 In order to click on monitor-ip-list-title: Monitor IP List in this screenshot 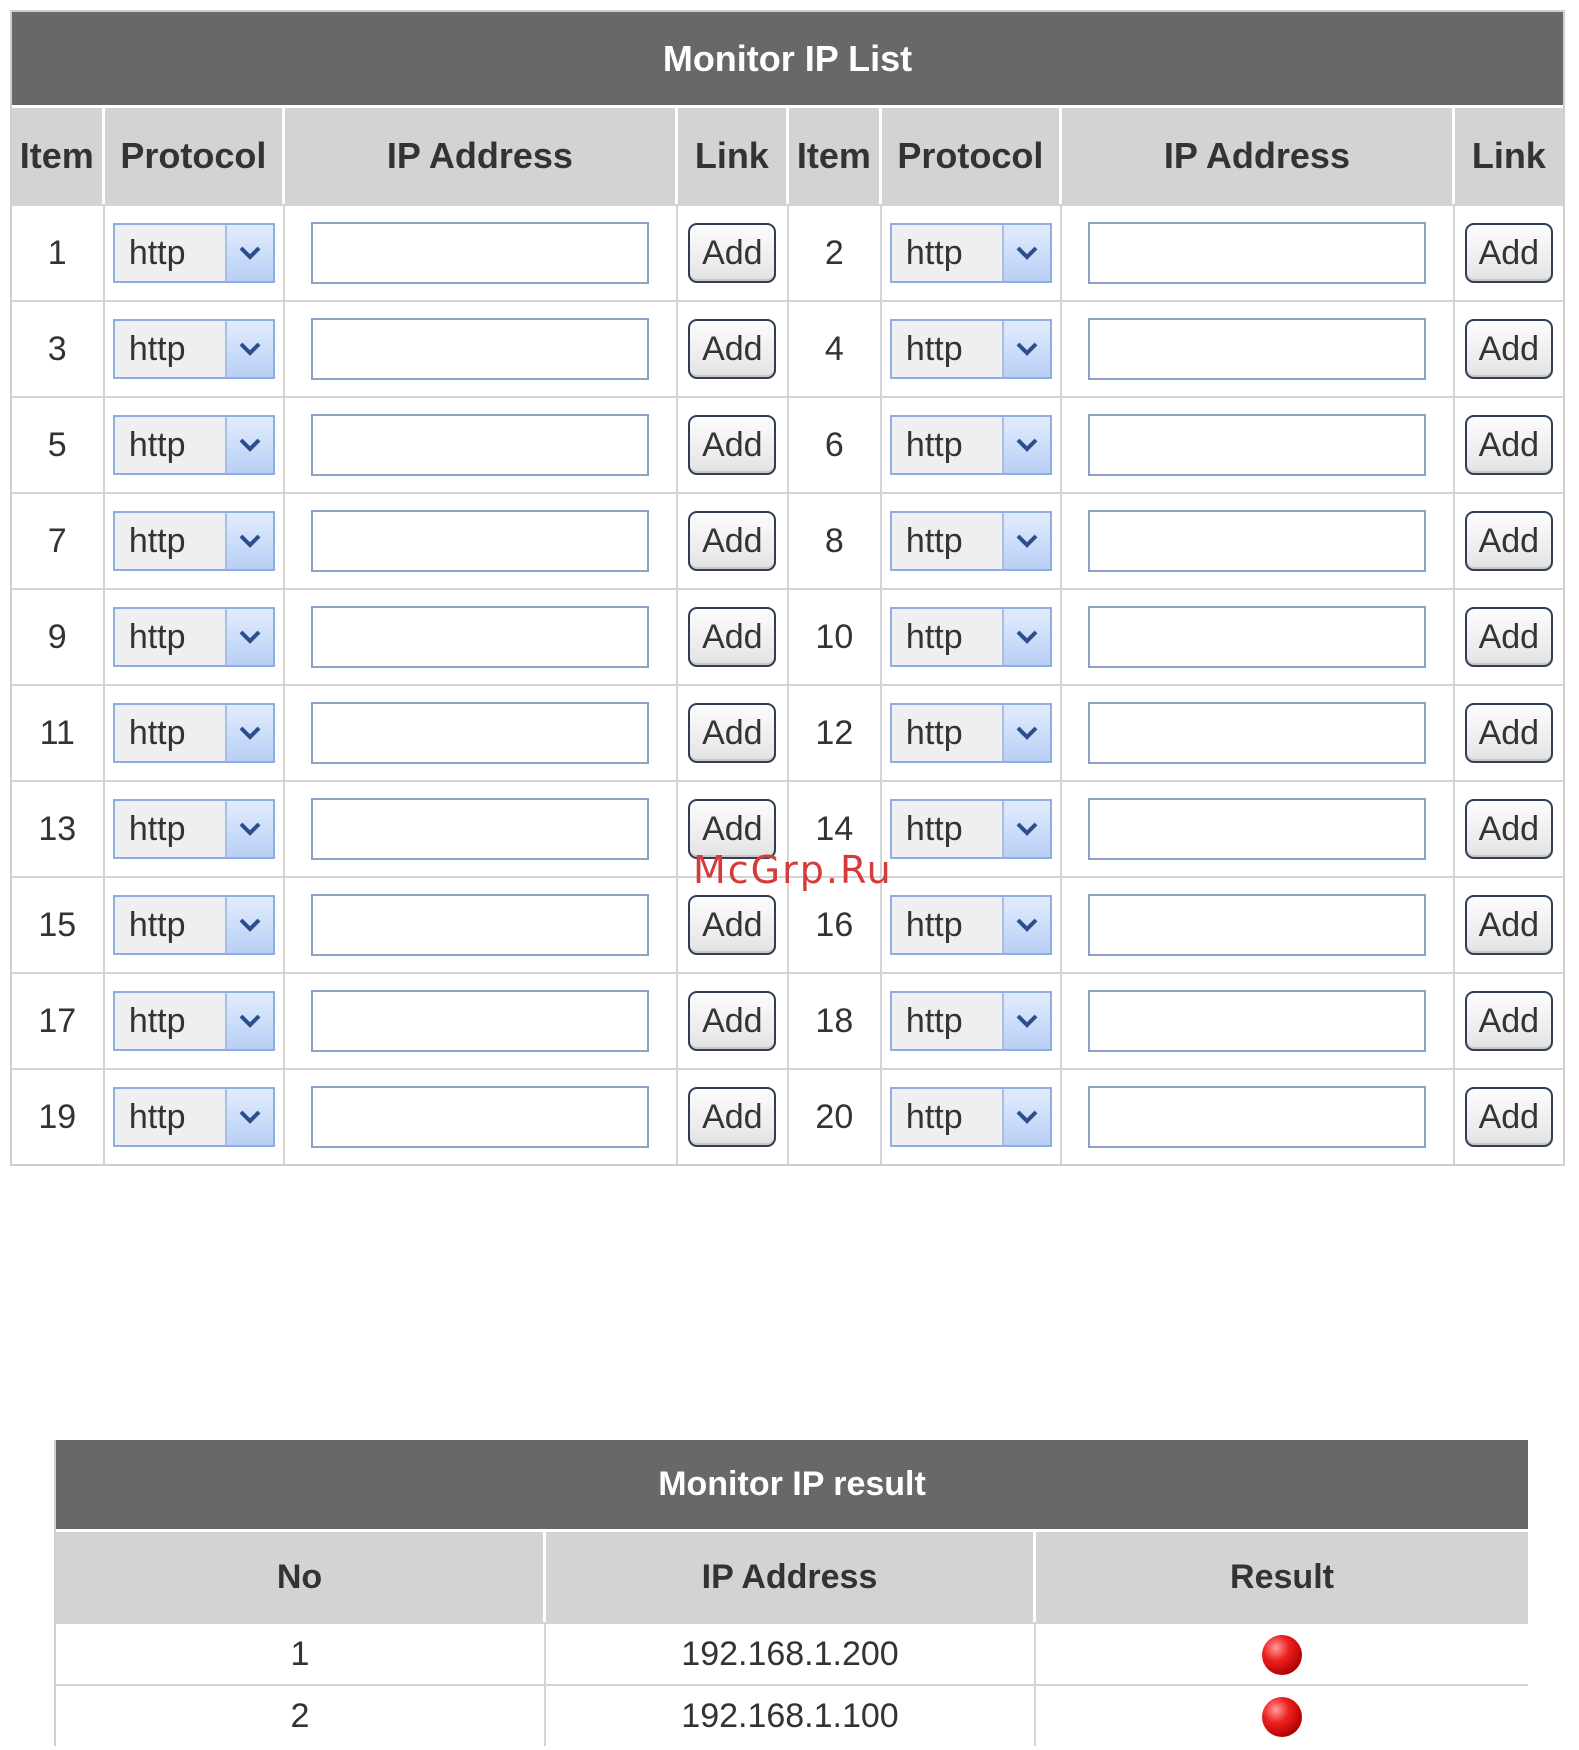, I will do `click(787, 60)`.